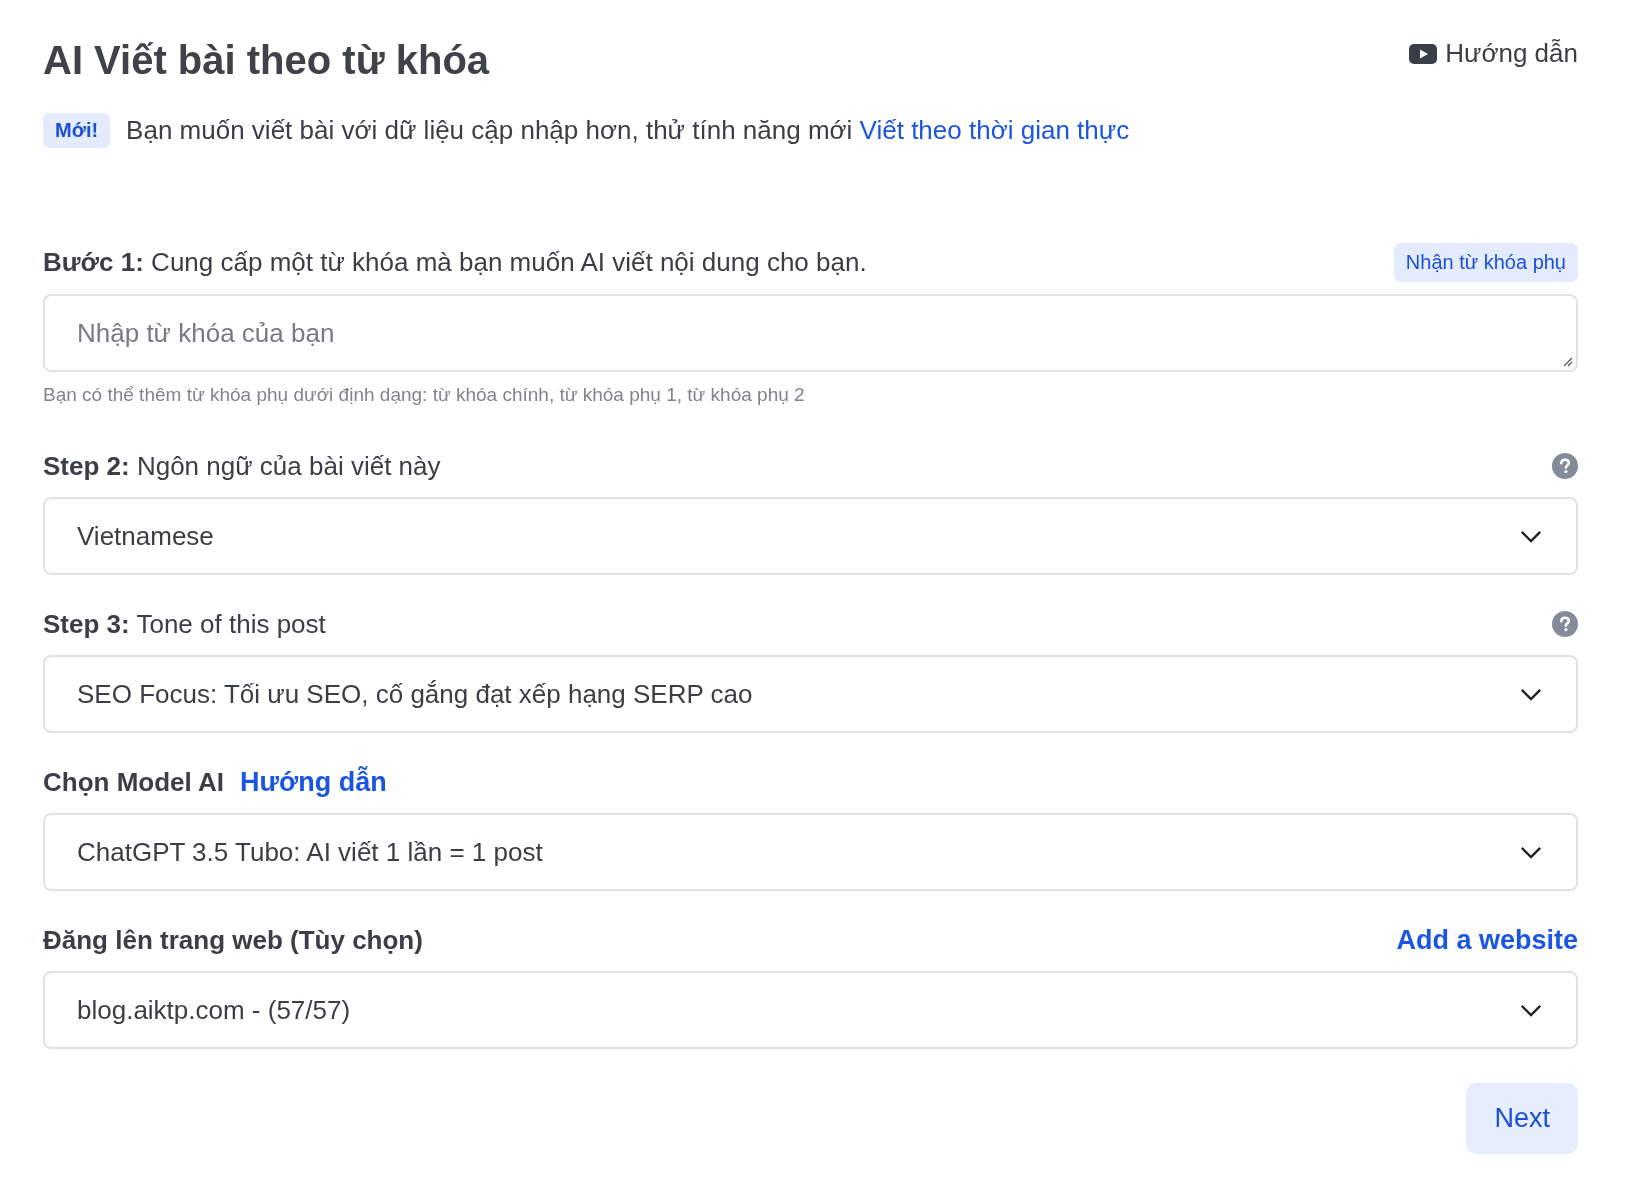  What do you see at coordinates (810, 694) in the screenshot?
I see `select-field: SEO Focus: Tối ưu SEO, cố gắng đạt xếp hạng SERP cao` at bounding box center [810, 694].